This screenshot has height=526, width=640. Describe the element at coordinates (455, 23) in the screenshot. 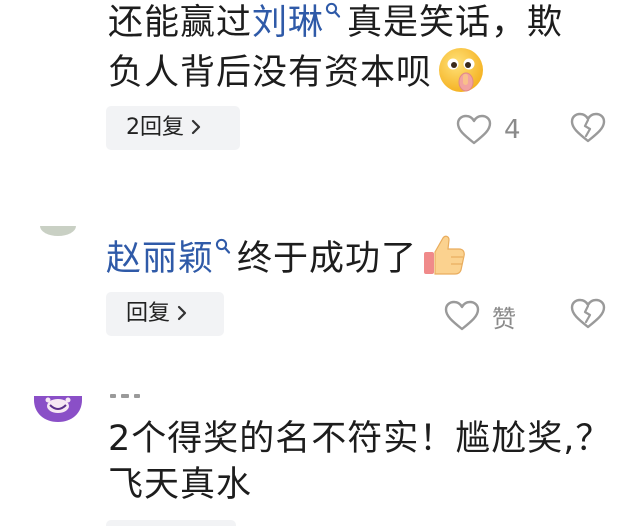

I see `comment-1-suffix: 真是笑话，欺` at that location.